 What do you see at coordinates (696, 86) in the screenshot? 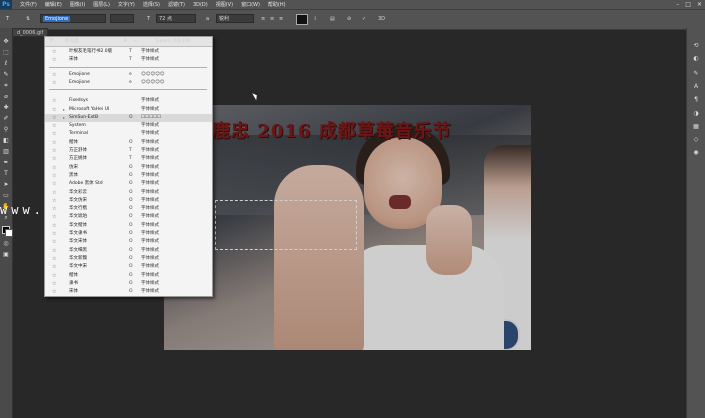
I see `character-panel-dock-icon: A` at bounding box center [696, 86].